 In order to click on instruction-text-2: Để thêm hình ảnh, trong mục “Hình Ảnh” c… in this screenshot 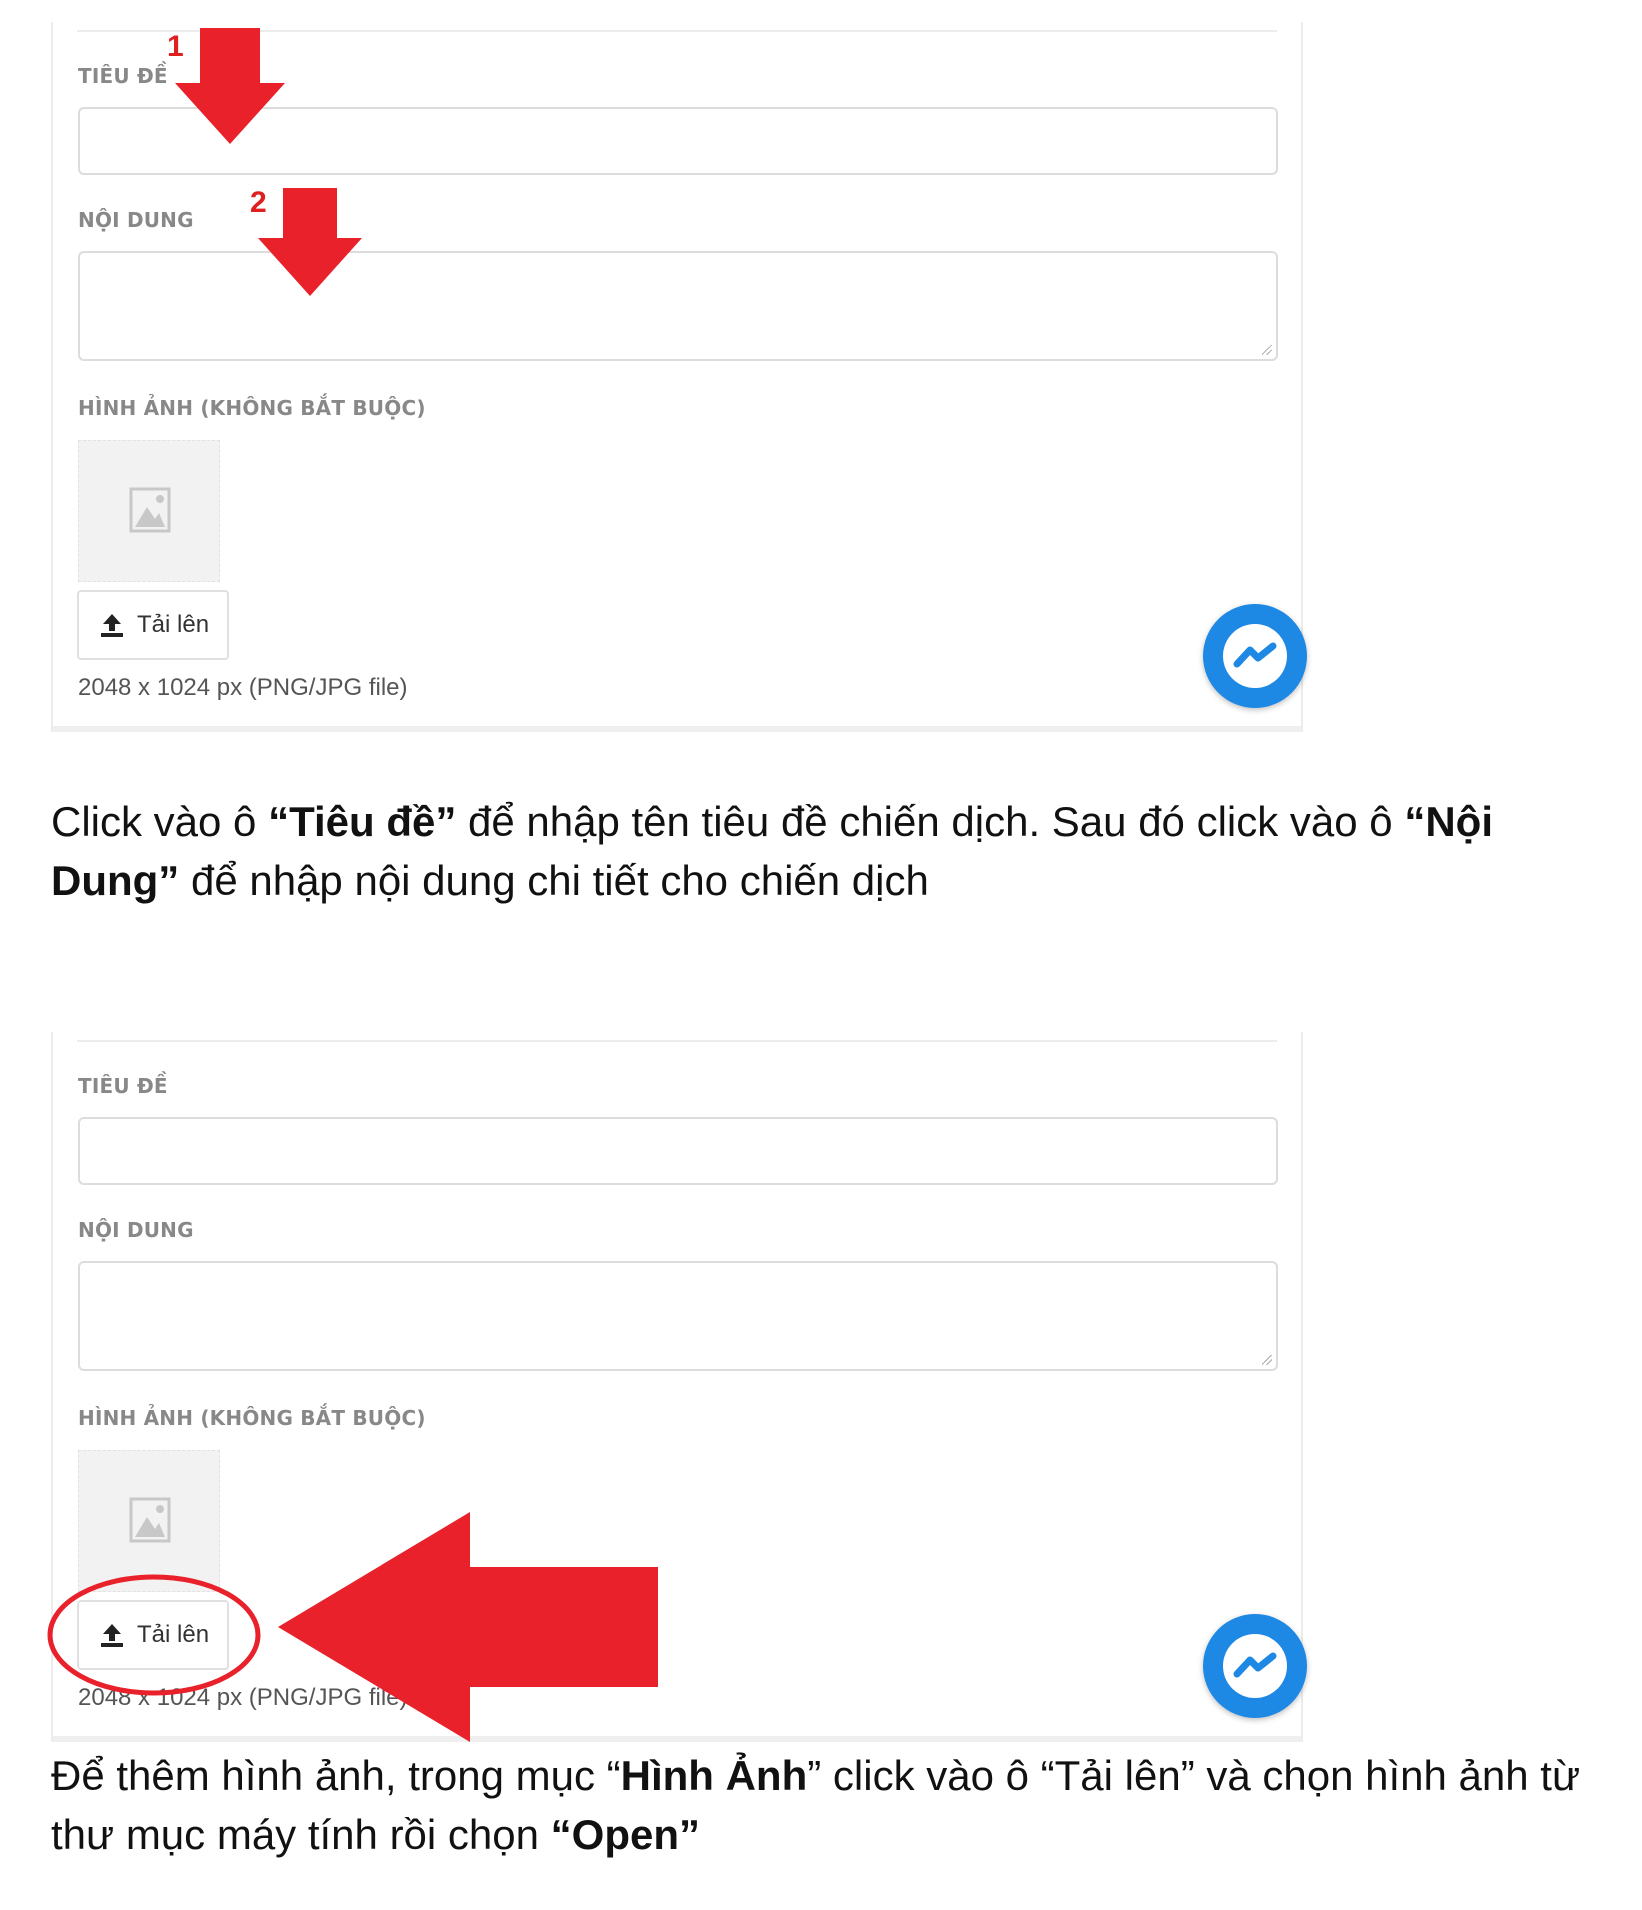, I will do `click(816, 1805)`.